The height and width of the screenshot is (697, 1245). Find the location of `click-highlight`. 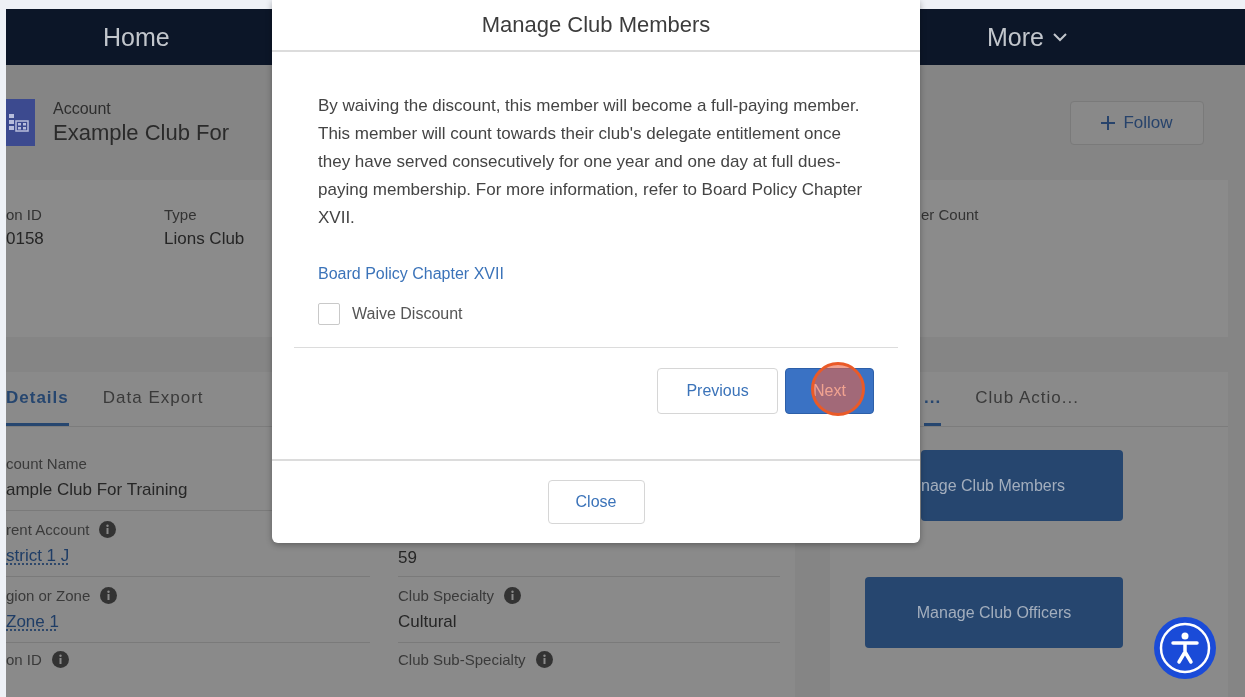

click-highlight is located at coordinates (838, 389).